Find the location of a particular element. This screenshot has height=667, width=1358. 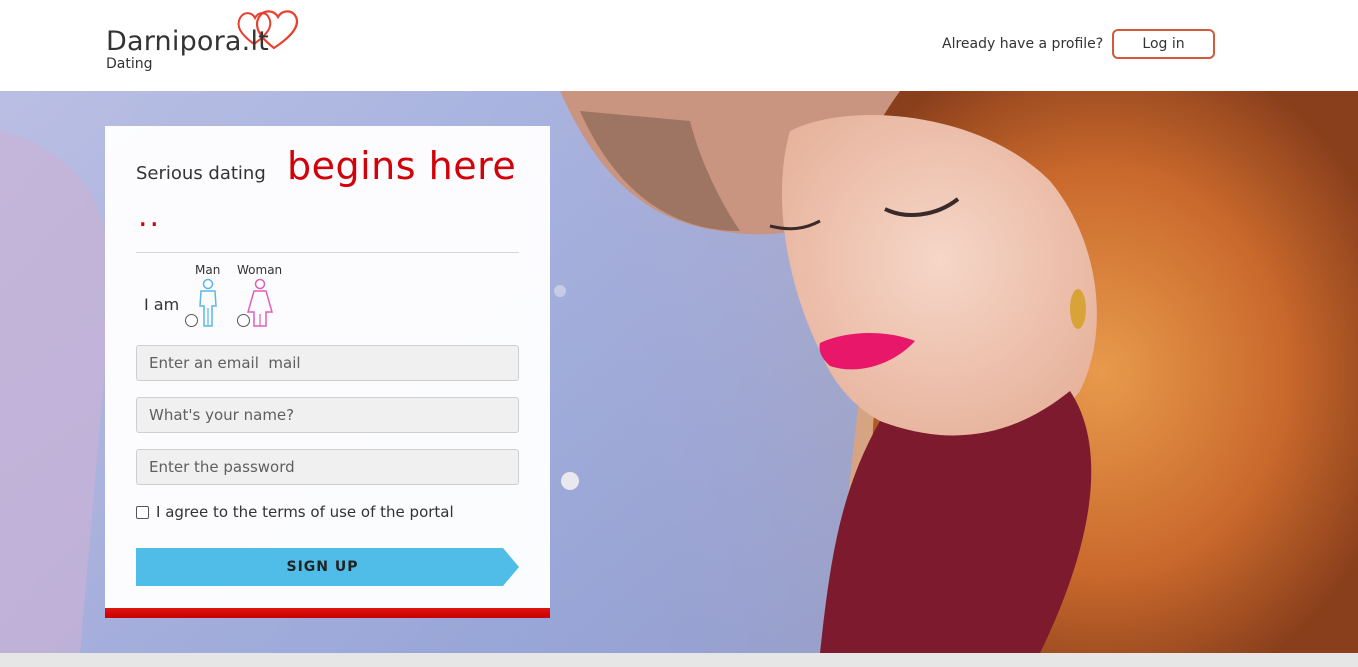

gender-woman-label: Woman is located at coordinates (260, 270).